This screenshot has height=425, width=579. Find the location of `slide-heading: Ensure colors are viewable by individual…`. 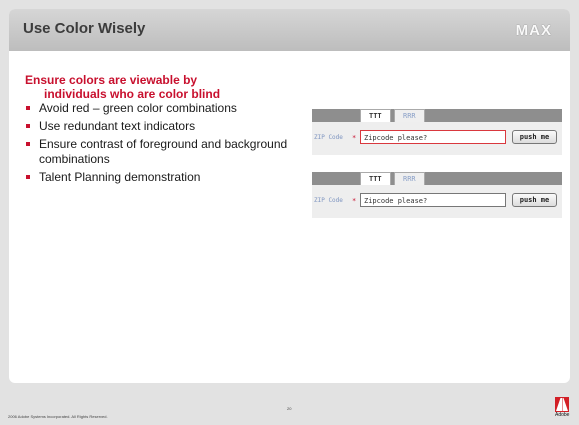

slide-heading: Ensure colors are viewable by individual… is located at coordinates (165, 87).